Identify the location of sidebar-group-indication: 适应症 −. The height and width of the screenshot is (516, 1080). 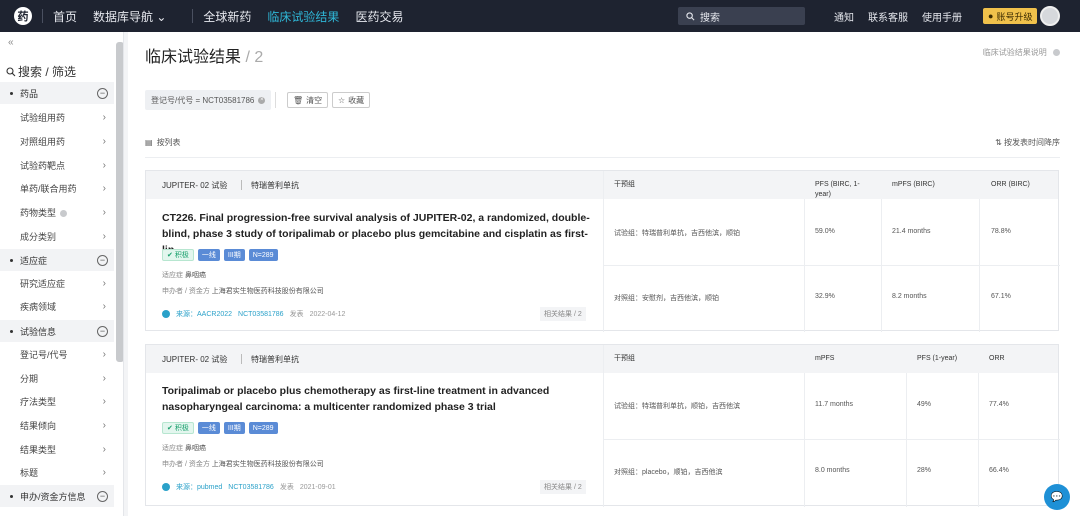
(57, 260).